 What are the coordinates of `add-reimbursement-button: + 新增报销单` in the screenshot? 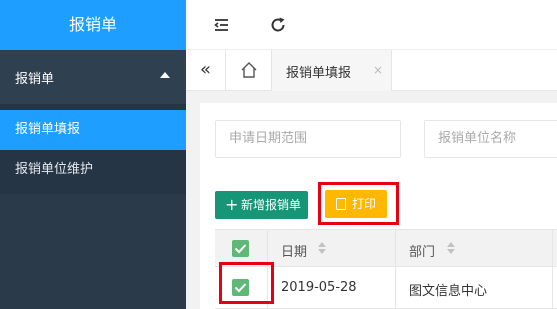 It's located at (261, 205).